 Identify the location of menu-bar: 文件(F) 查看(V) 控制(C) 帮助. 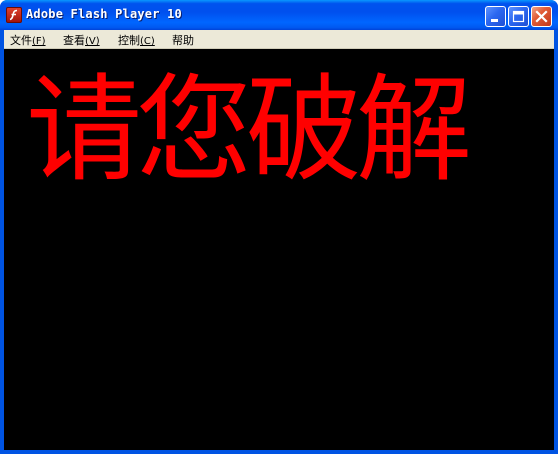
(279, 39).